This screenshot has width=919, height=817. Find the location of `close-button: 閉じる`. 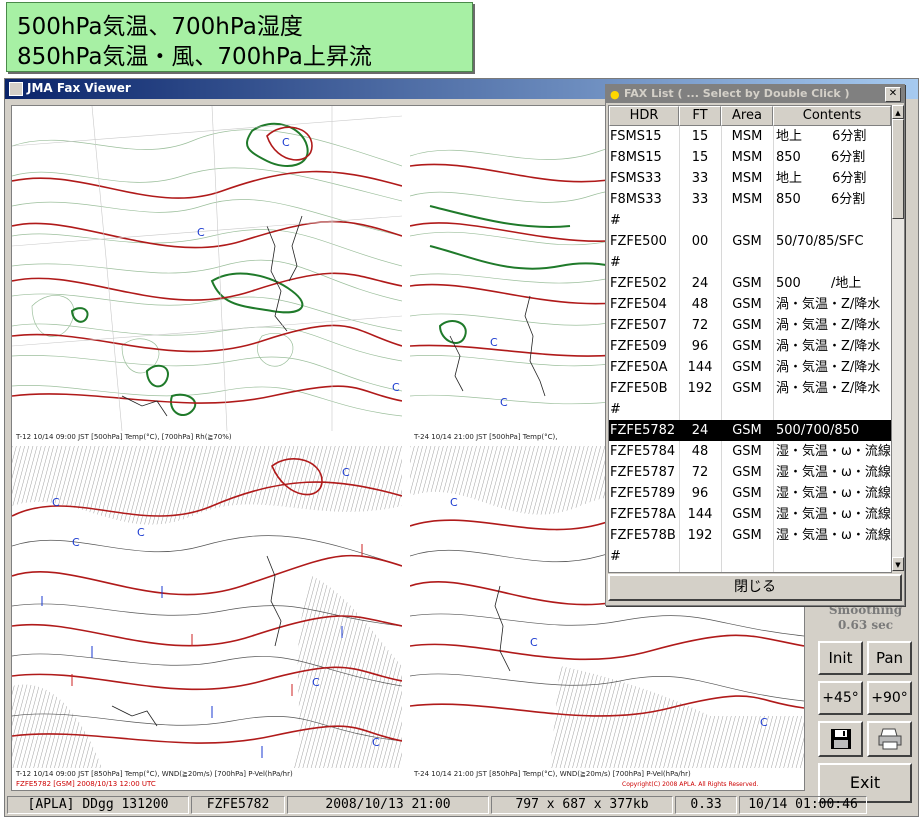

close-button: 閉じる is located at coordinates (755, 587).